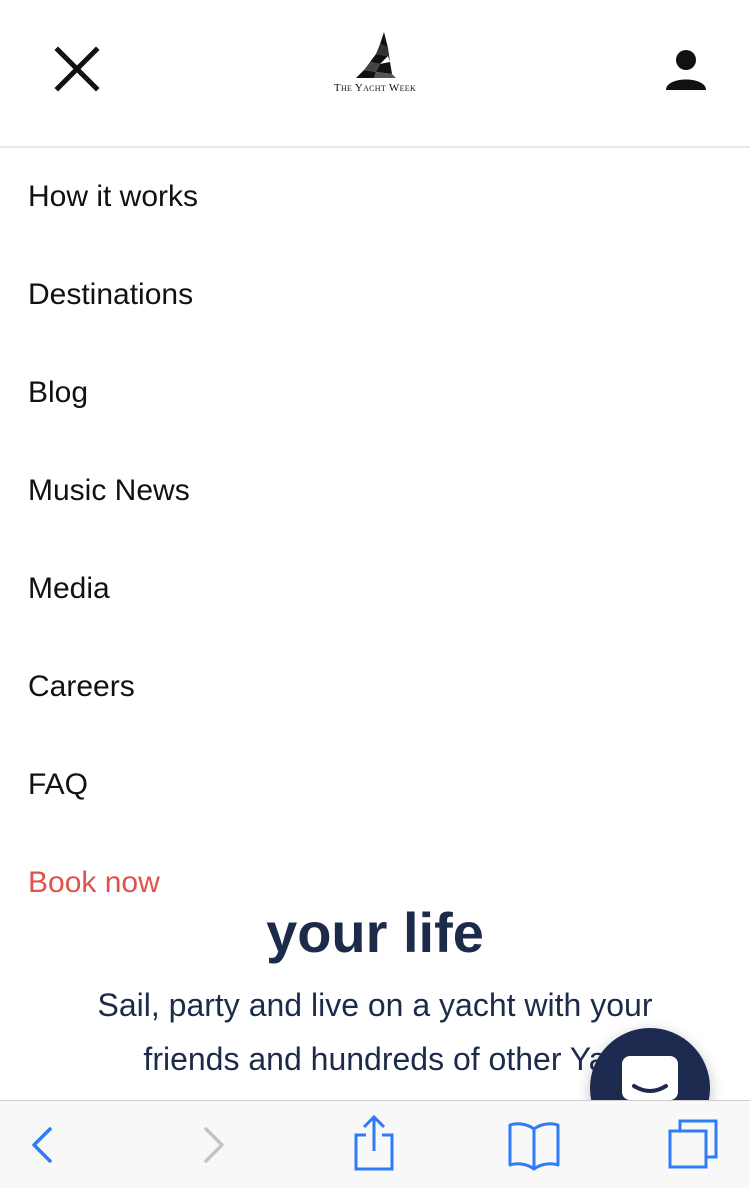 The width and height of the screenshot is (750, 1188). I want to click on menu-item-label: FAQ, so click(58, 784).